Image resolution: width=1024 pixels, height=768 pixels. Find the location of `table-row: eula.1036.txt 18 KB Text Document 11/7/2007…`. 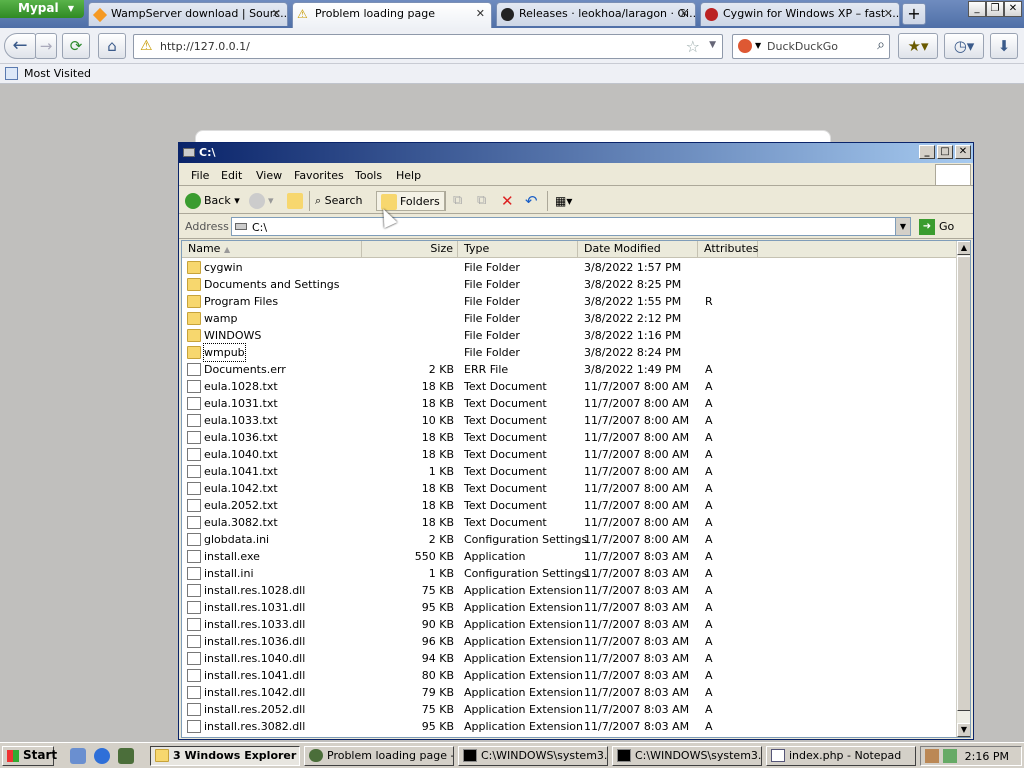

table-row: eula.1036.txt 18 KB Text Document 11/7/2007… is located at coordinates (570, 437).